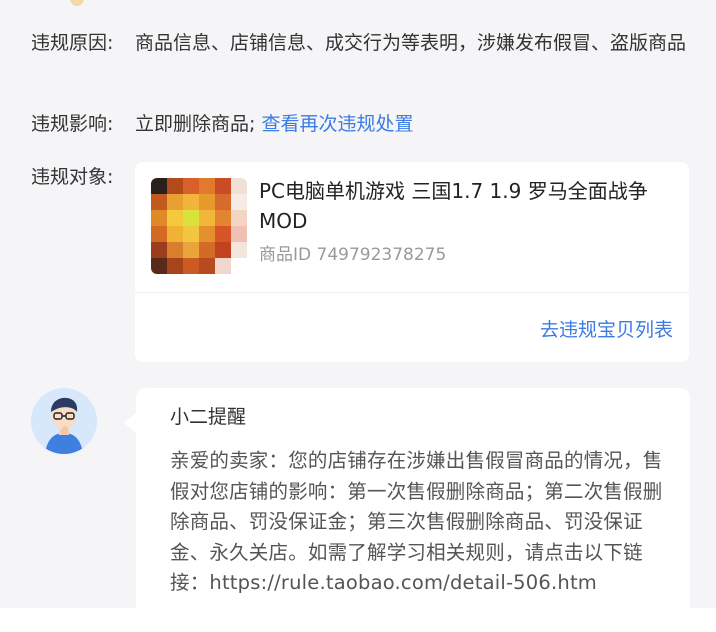  Describe the element at coordinates (285, 255) in the screenshot. I see `product-id-label: 商品ID` at that location.